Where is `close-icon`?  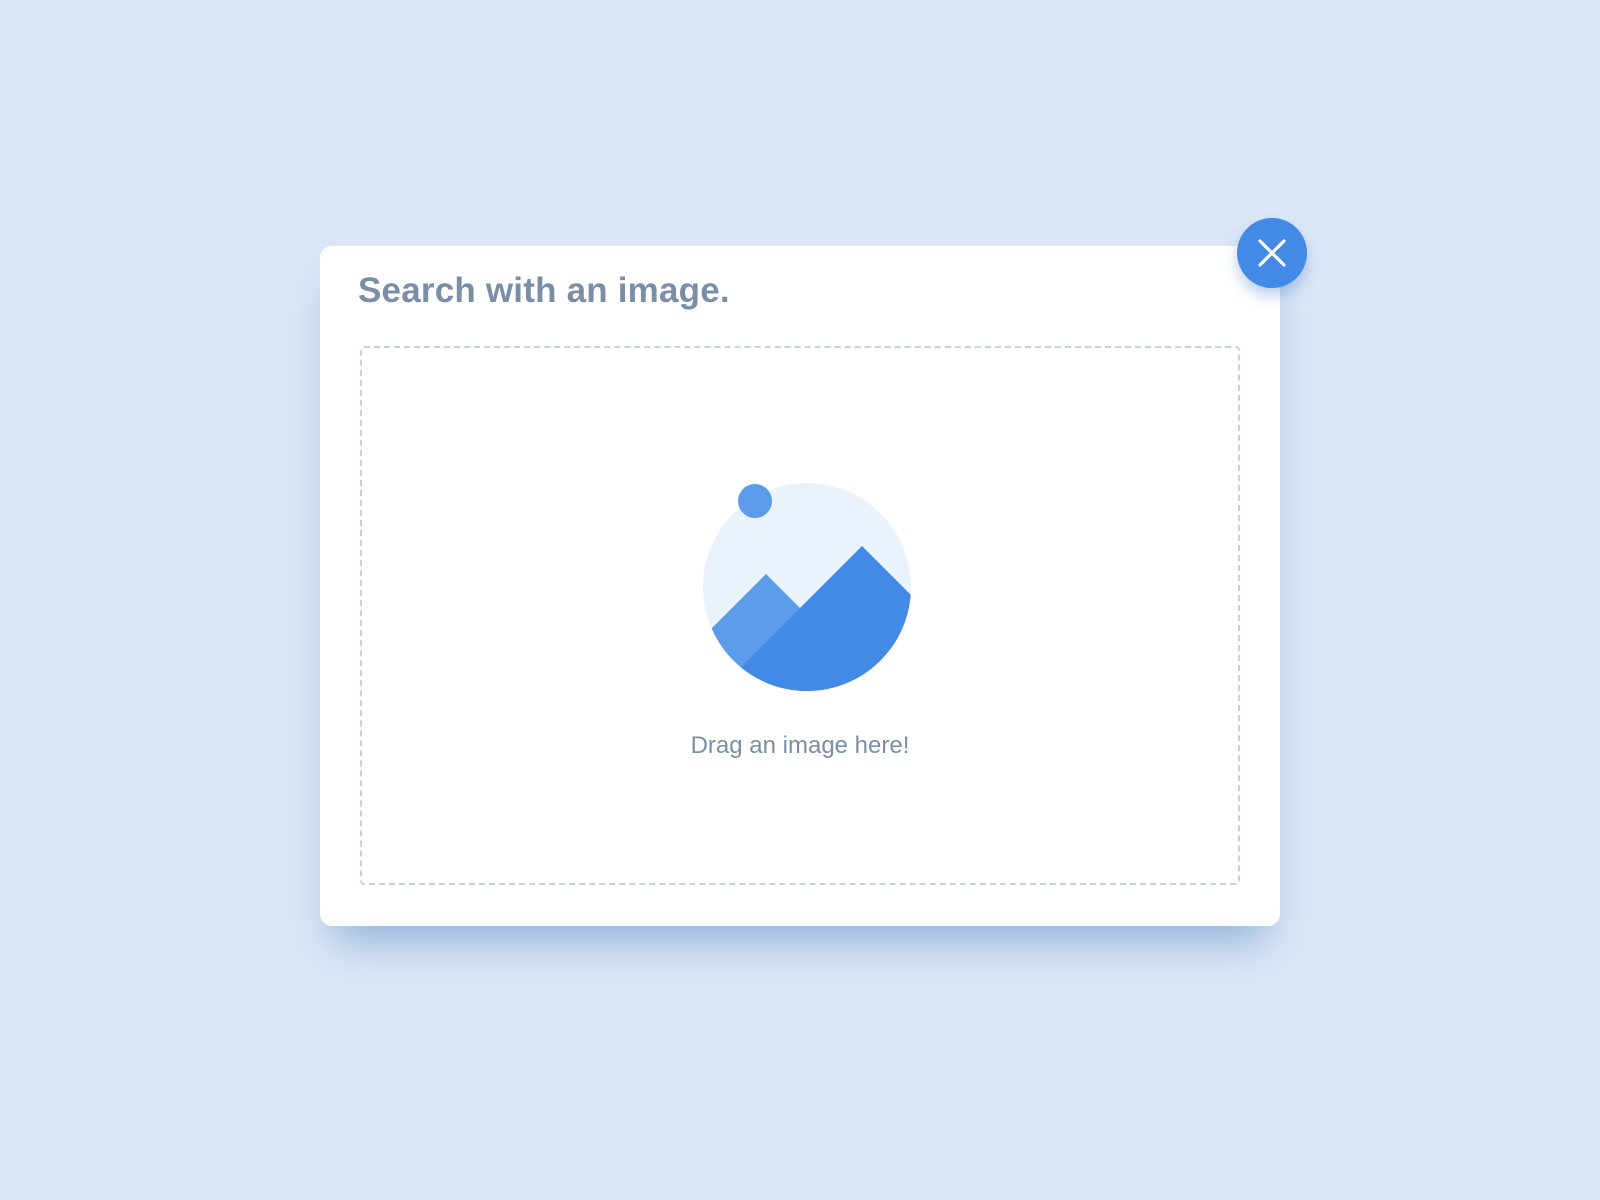 close-icon is located at coordinates (1272, 253).